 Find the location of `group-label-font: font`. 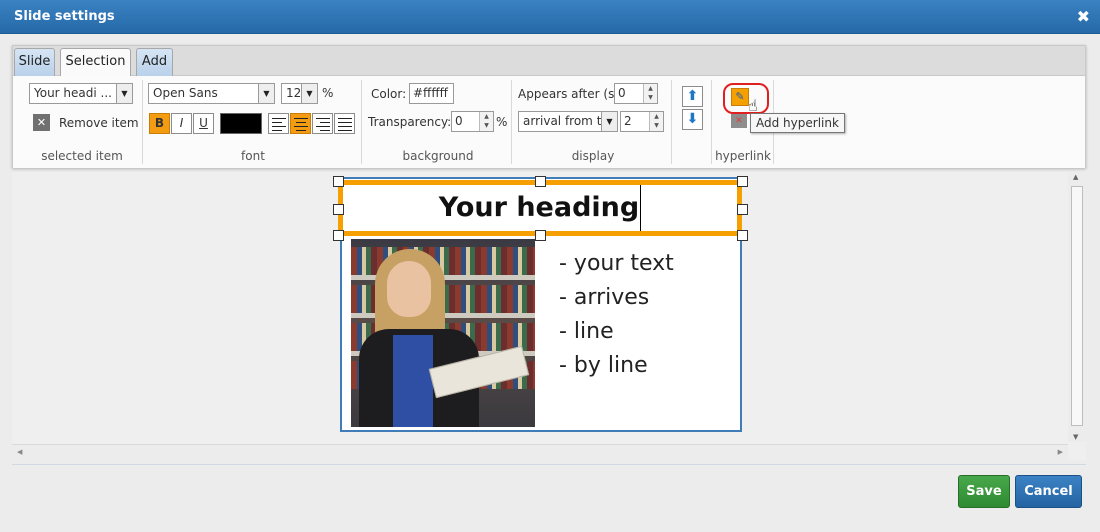

group-label-font: font is located at coordinates (253, 156).